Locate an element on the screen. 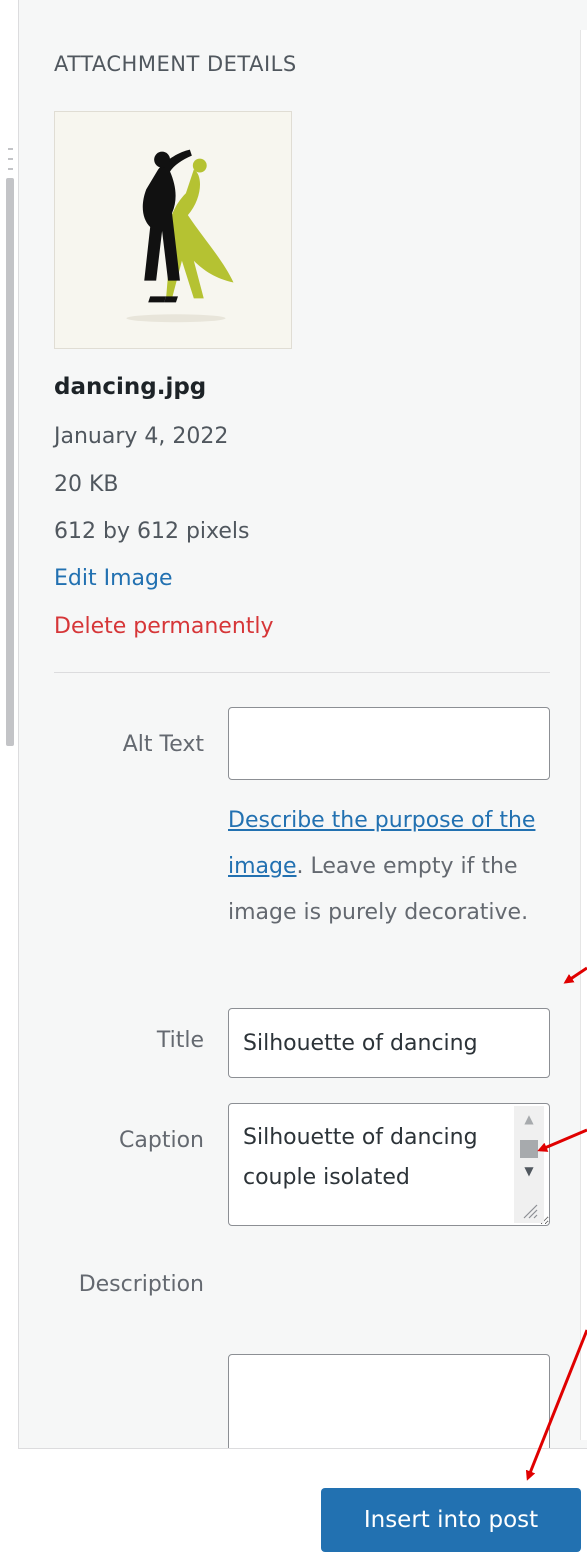 The width and height of the screenshot is (587, 1553). alt-text-label: Alt Text is located at coordinates (163, 744).